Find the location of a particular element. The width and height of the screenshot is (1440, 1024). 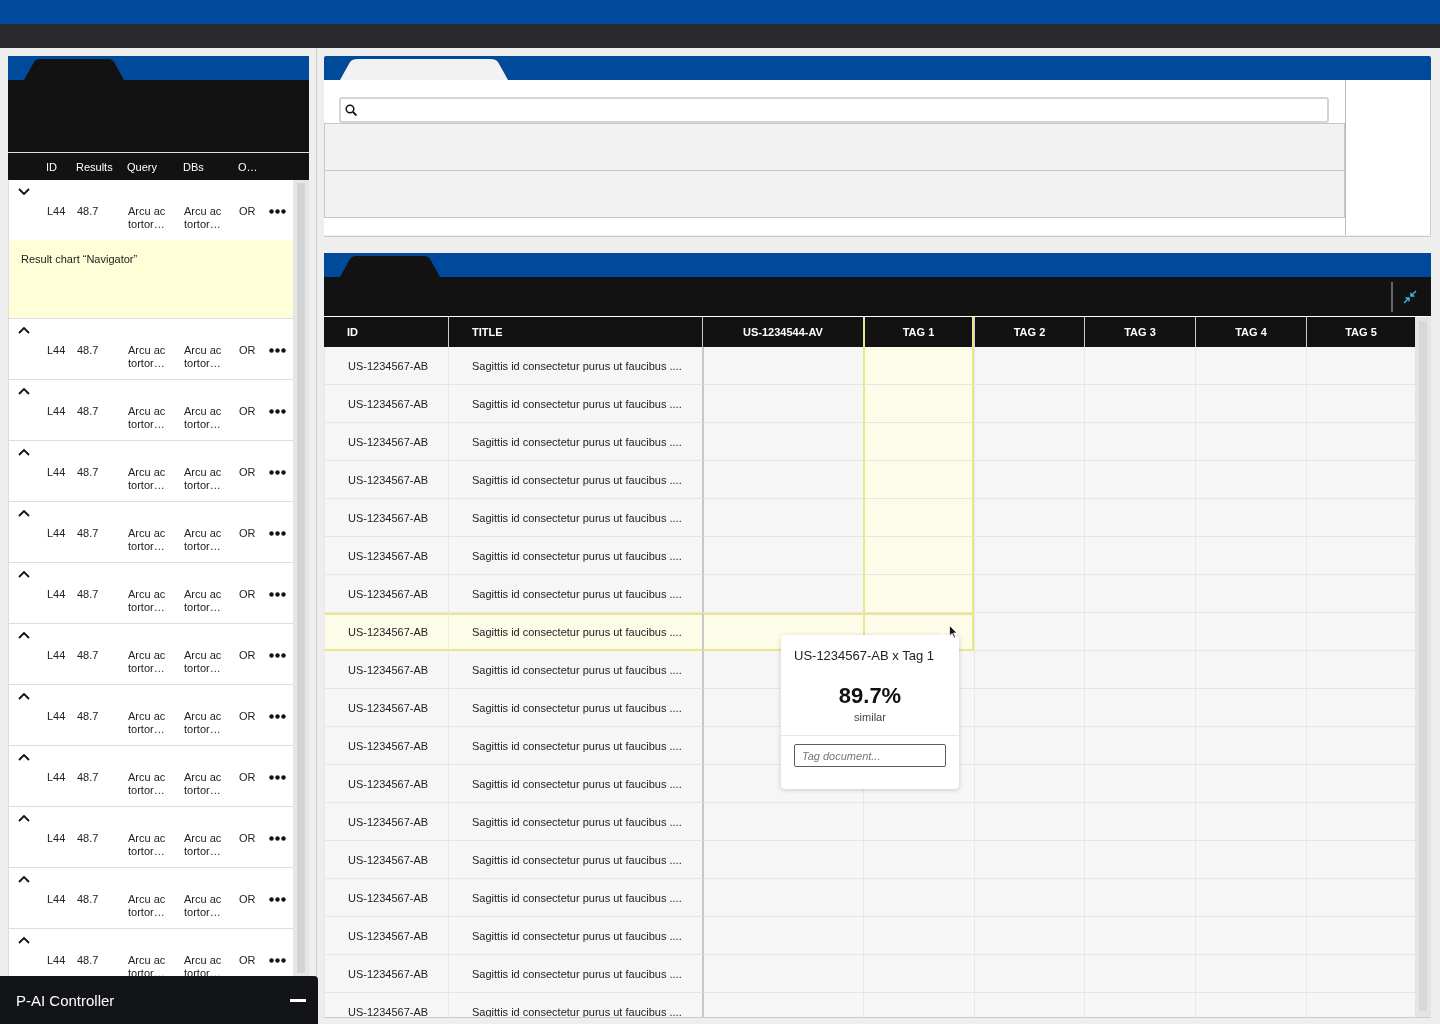

column-header: TAG 5 is located at coordinates (1360, 332).